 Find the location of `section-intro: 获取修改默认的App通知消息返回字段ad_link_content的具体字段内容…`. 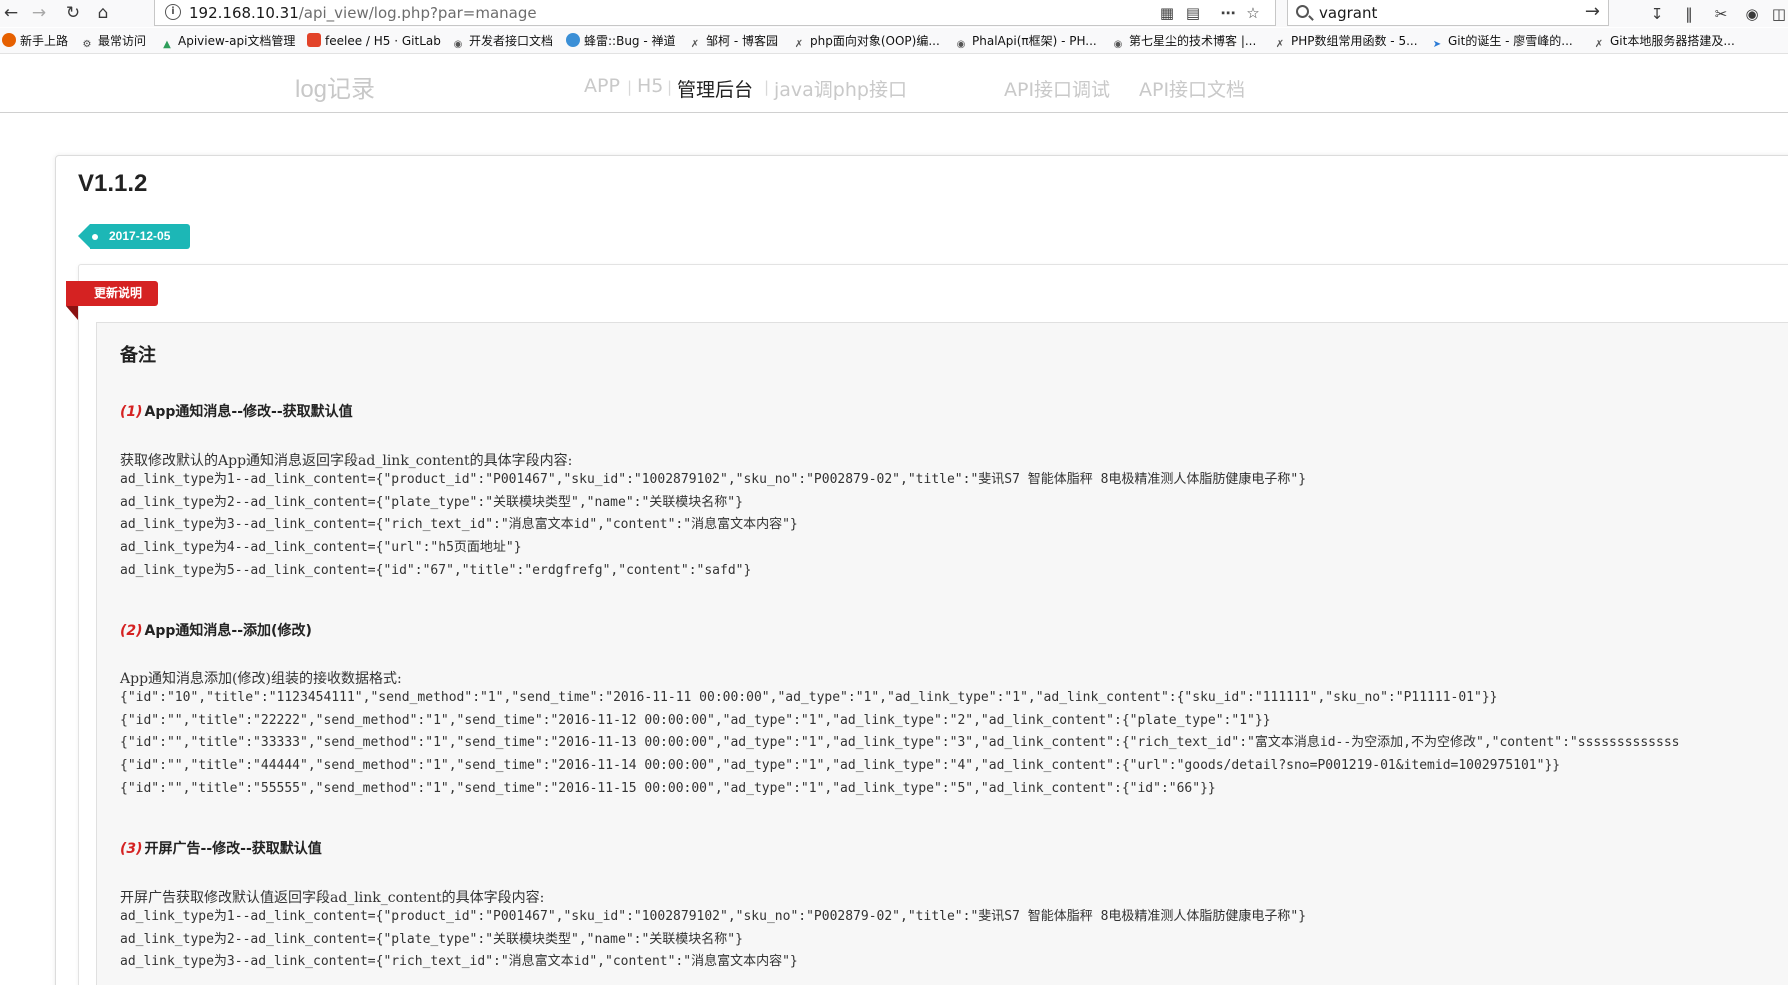

section-intro: 获取修改默认的App通知消息返回字段ad_link_content的具体字段内容… is located at coordinates (346, 461).